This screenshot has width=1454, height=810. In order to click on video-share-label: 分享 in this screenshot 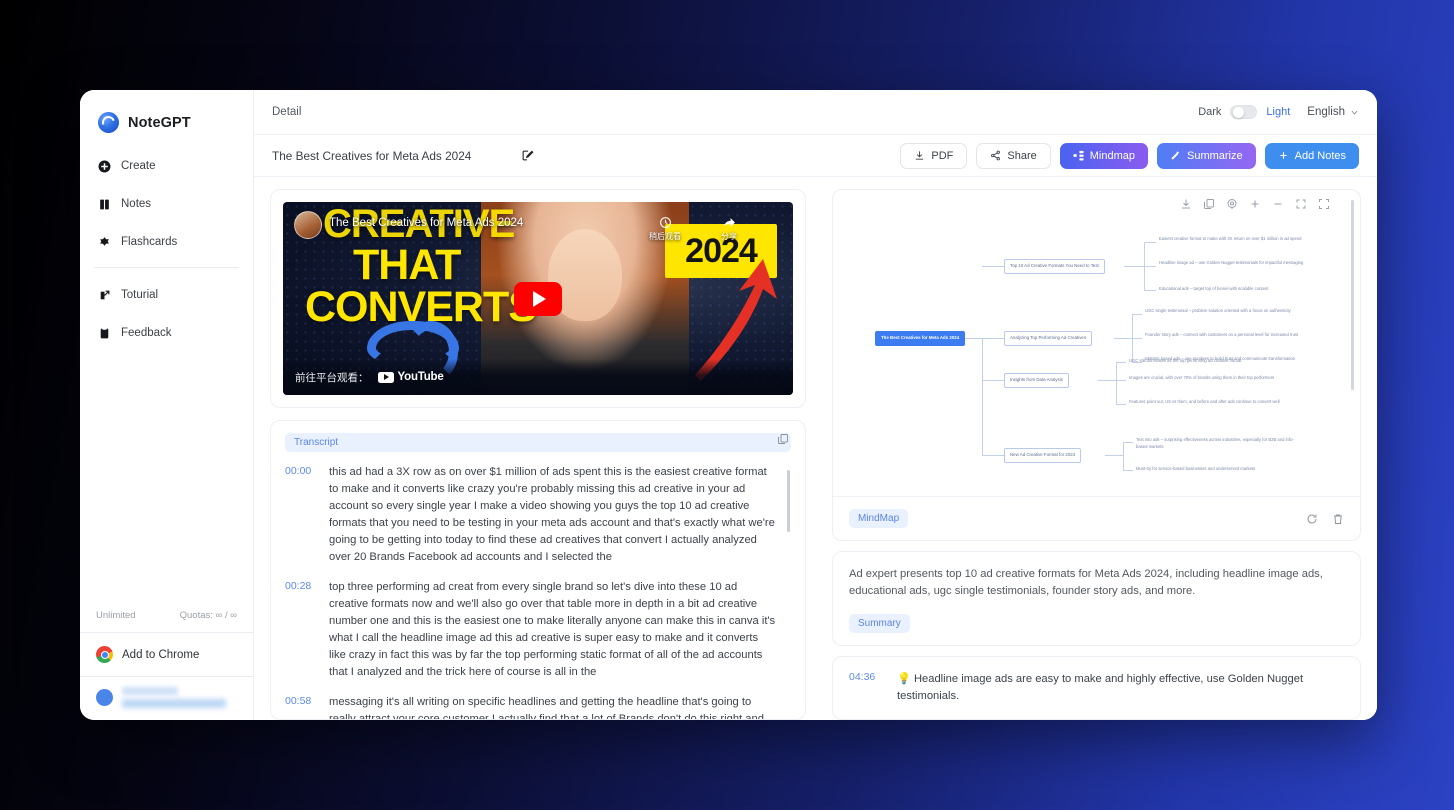, I will do `click(729, 236)`.